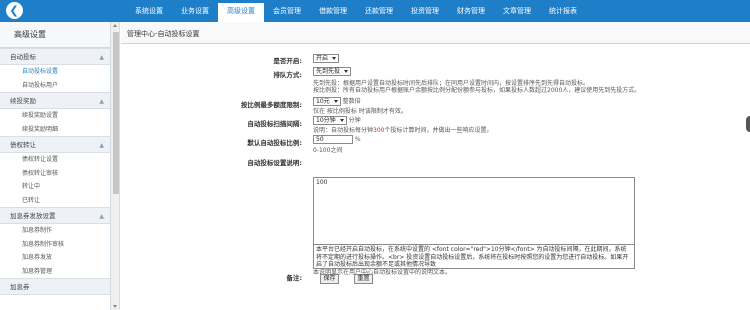  What do you see at coordinates (329, 279) in the screenshot?
I see `save-button: 保存` at bounding box center [329, 279].